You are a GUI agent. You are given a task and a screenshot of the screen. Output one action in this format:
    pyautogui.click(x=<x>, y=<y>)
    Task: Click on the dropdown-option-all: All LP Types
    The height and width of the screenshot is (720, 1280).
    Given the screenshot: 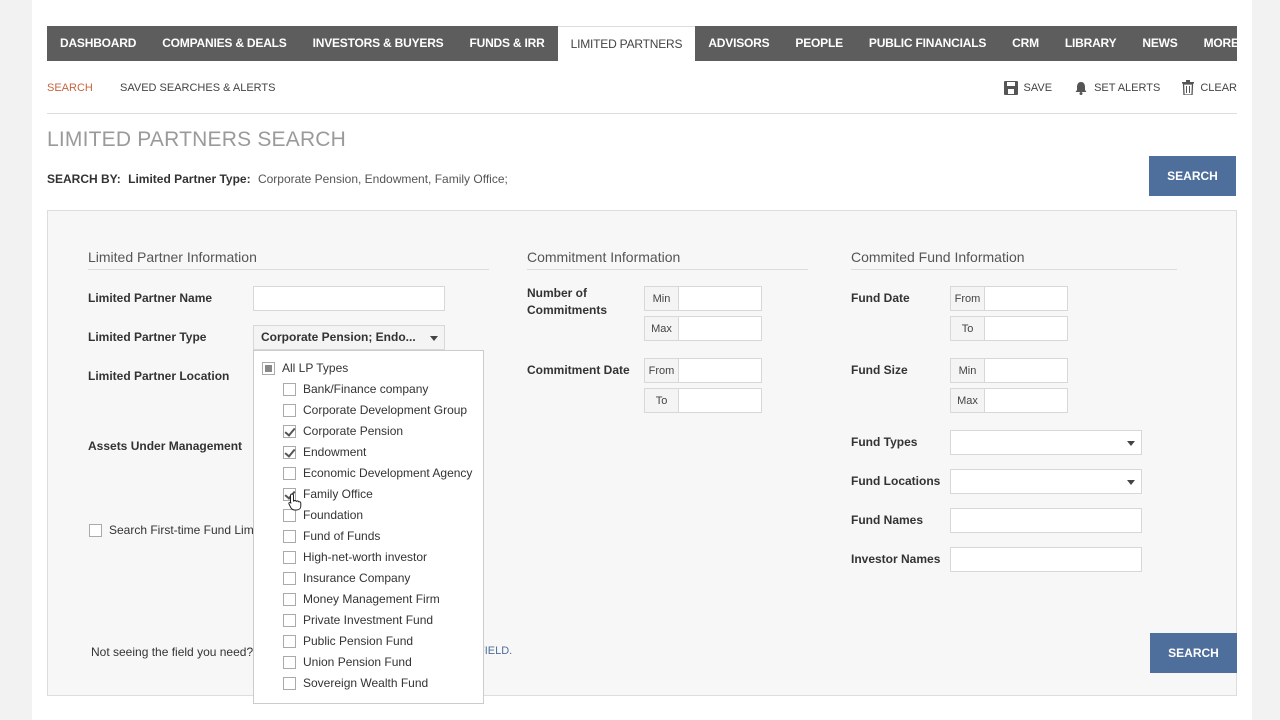 What is the action you would take?
    pyautogui.click(x=305, y=368)
    